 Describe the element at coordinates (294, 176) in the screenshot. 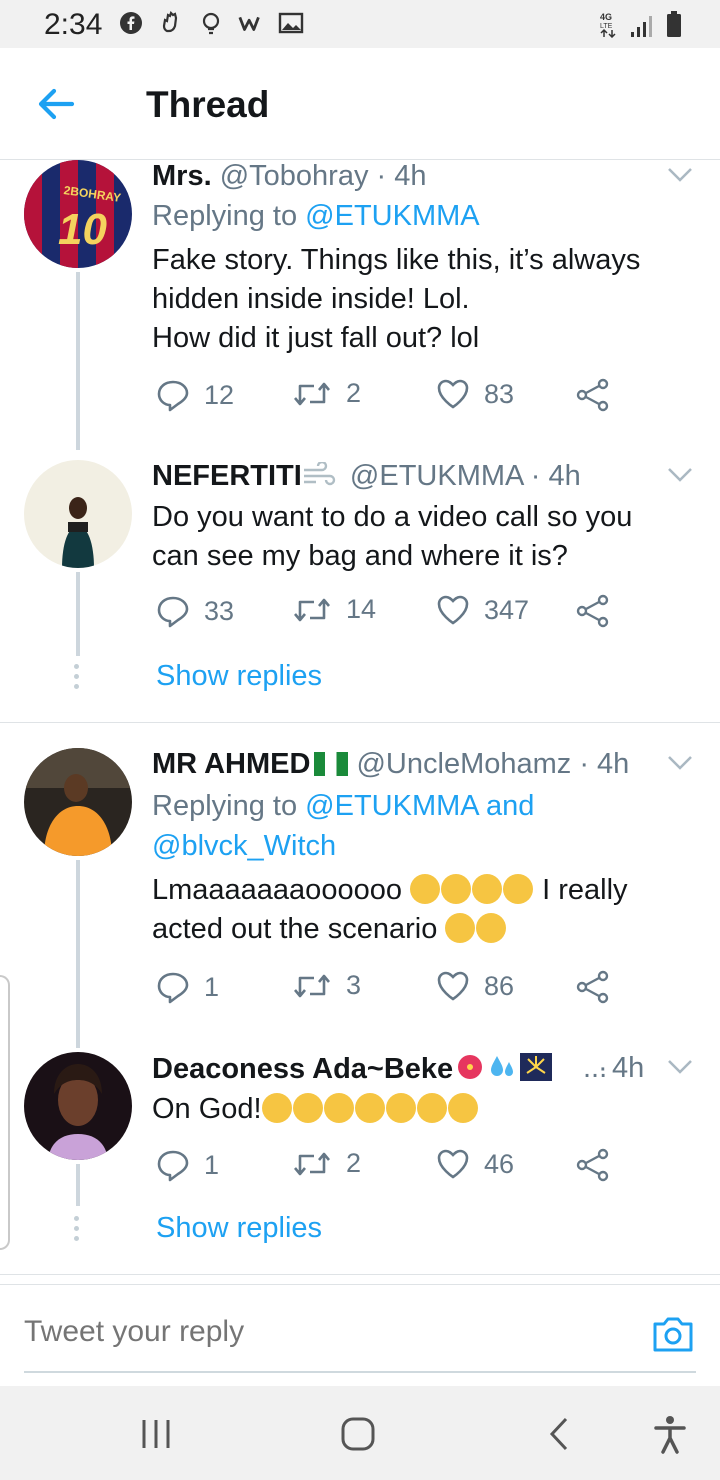

I see `handle: @Tobohray` at that location.